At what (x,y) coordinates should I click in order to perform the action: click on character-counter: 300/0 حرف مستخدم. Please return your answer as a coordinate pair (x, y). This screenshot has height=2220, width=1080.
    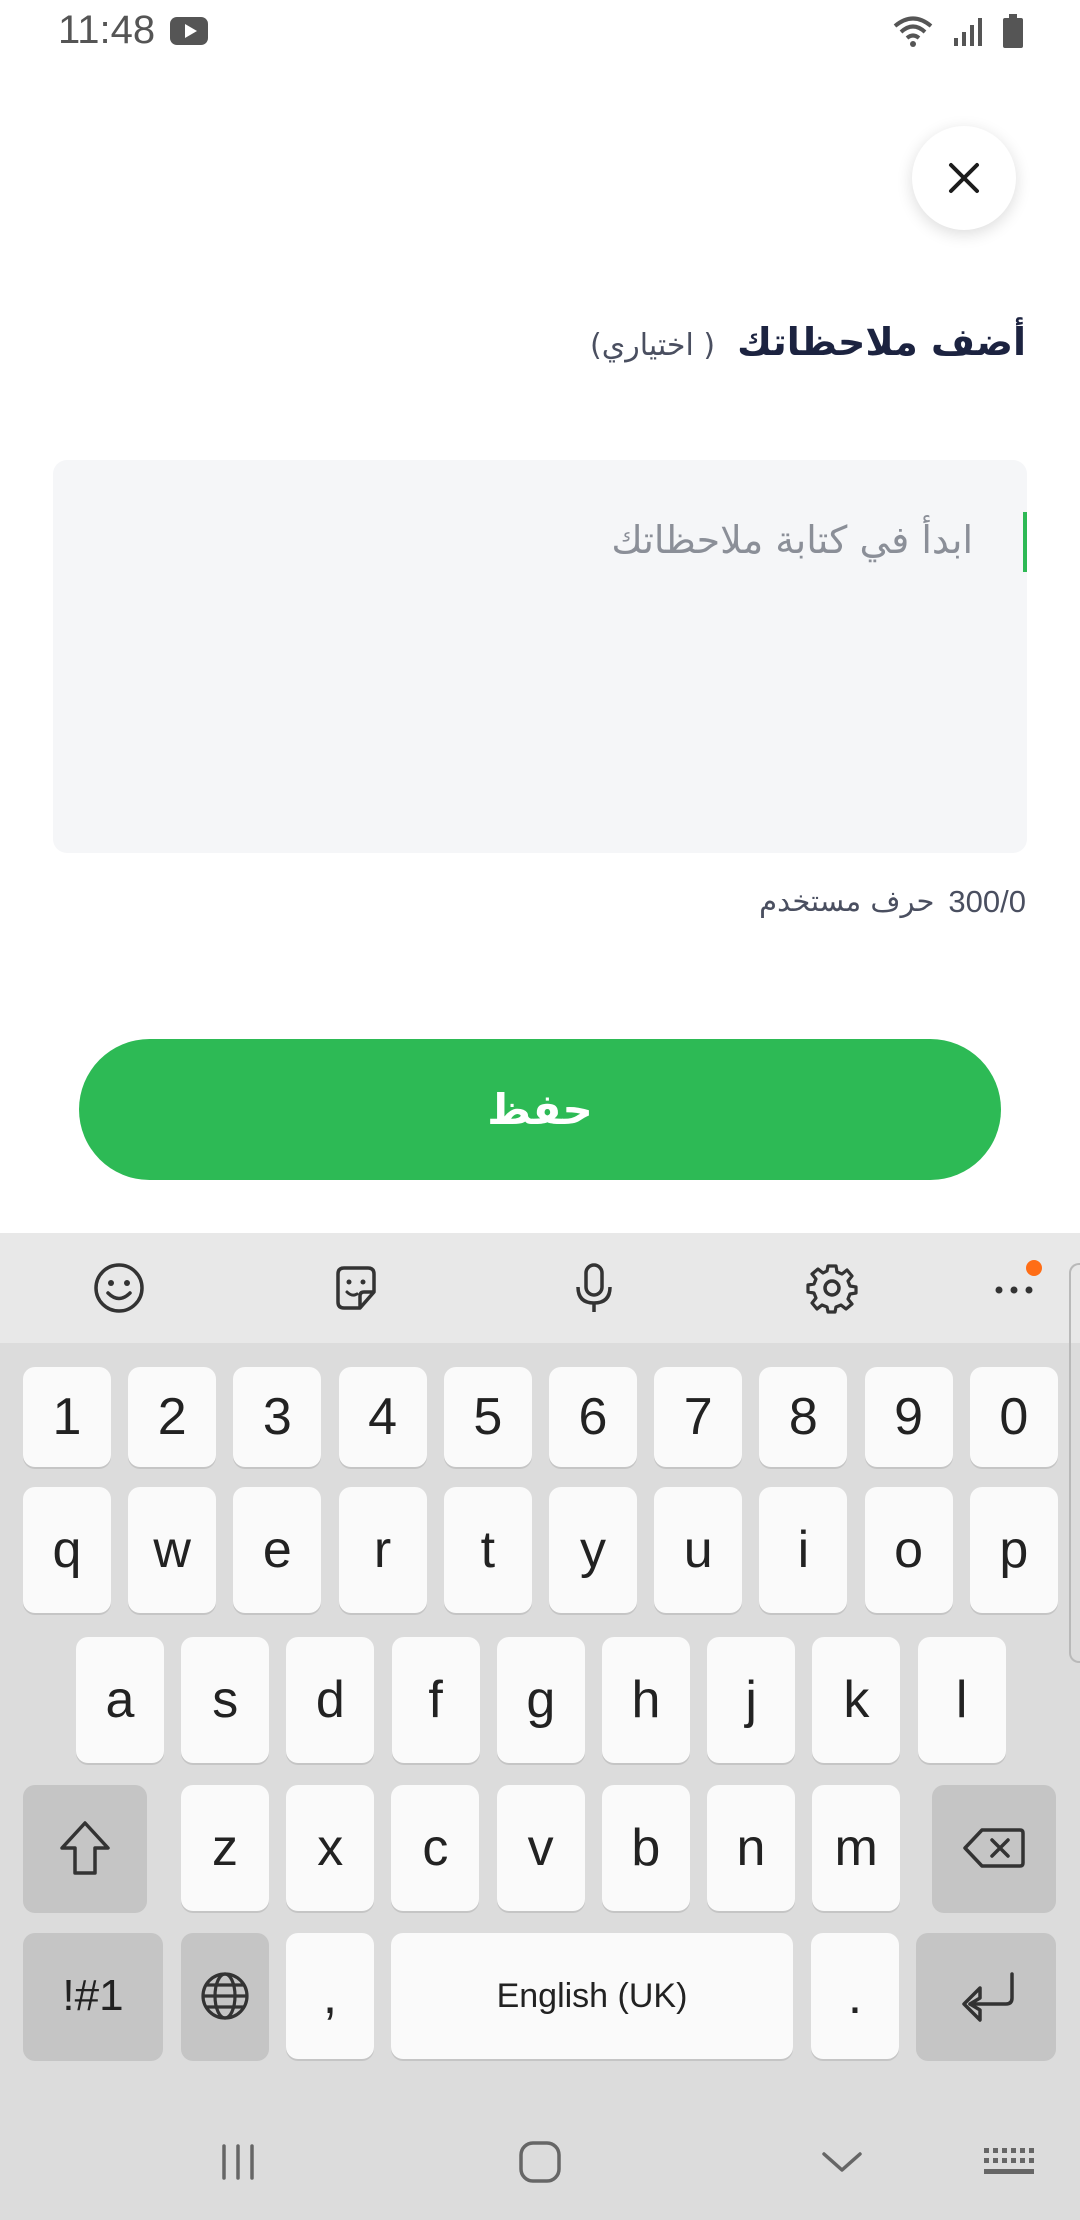
    Looking at the image, I should click on (892, 902).